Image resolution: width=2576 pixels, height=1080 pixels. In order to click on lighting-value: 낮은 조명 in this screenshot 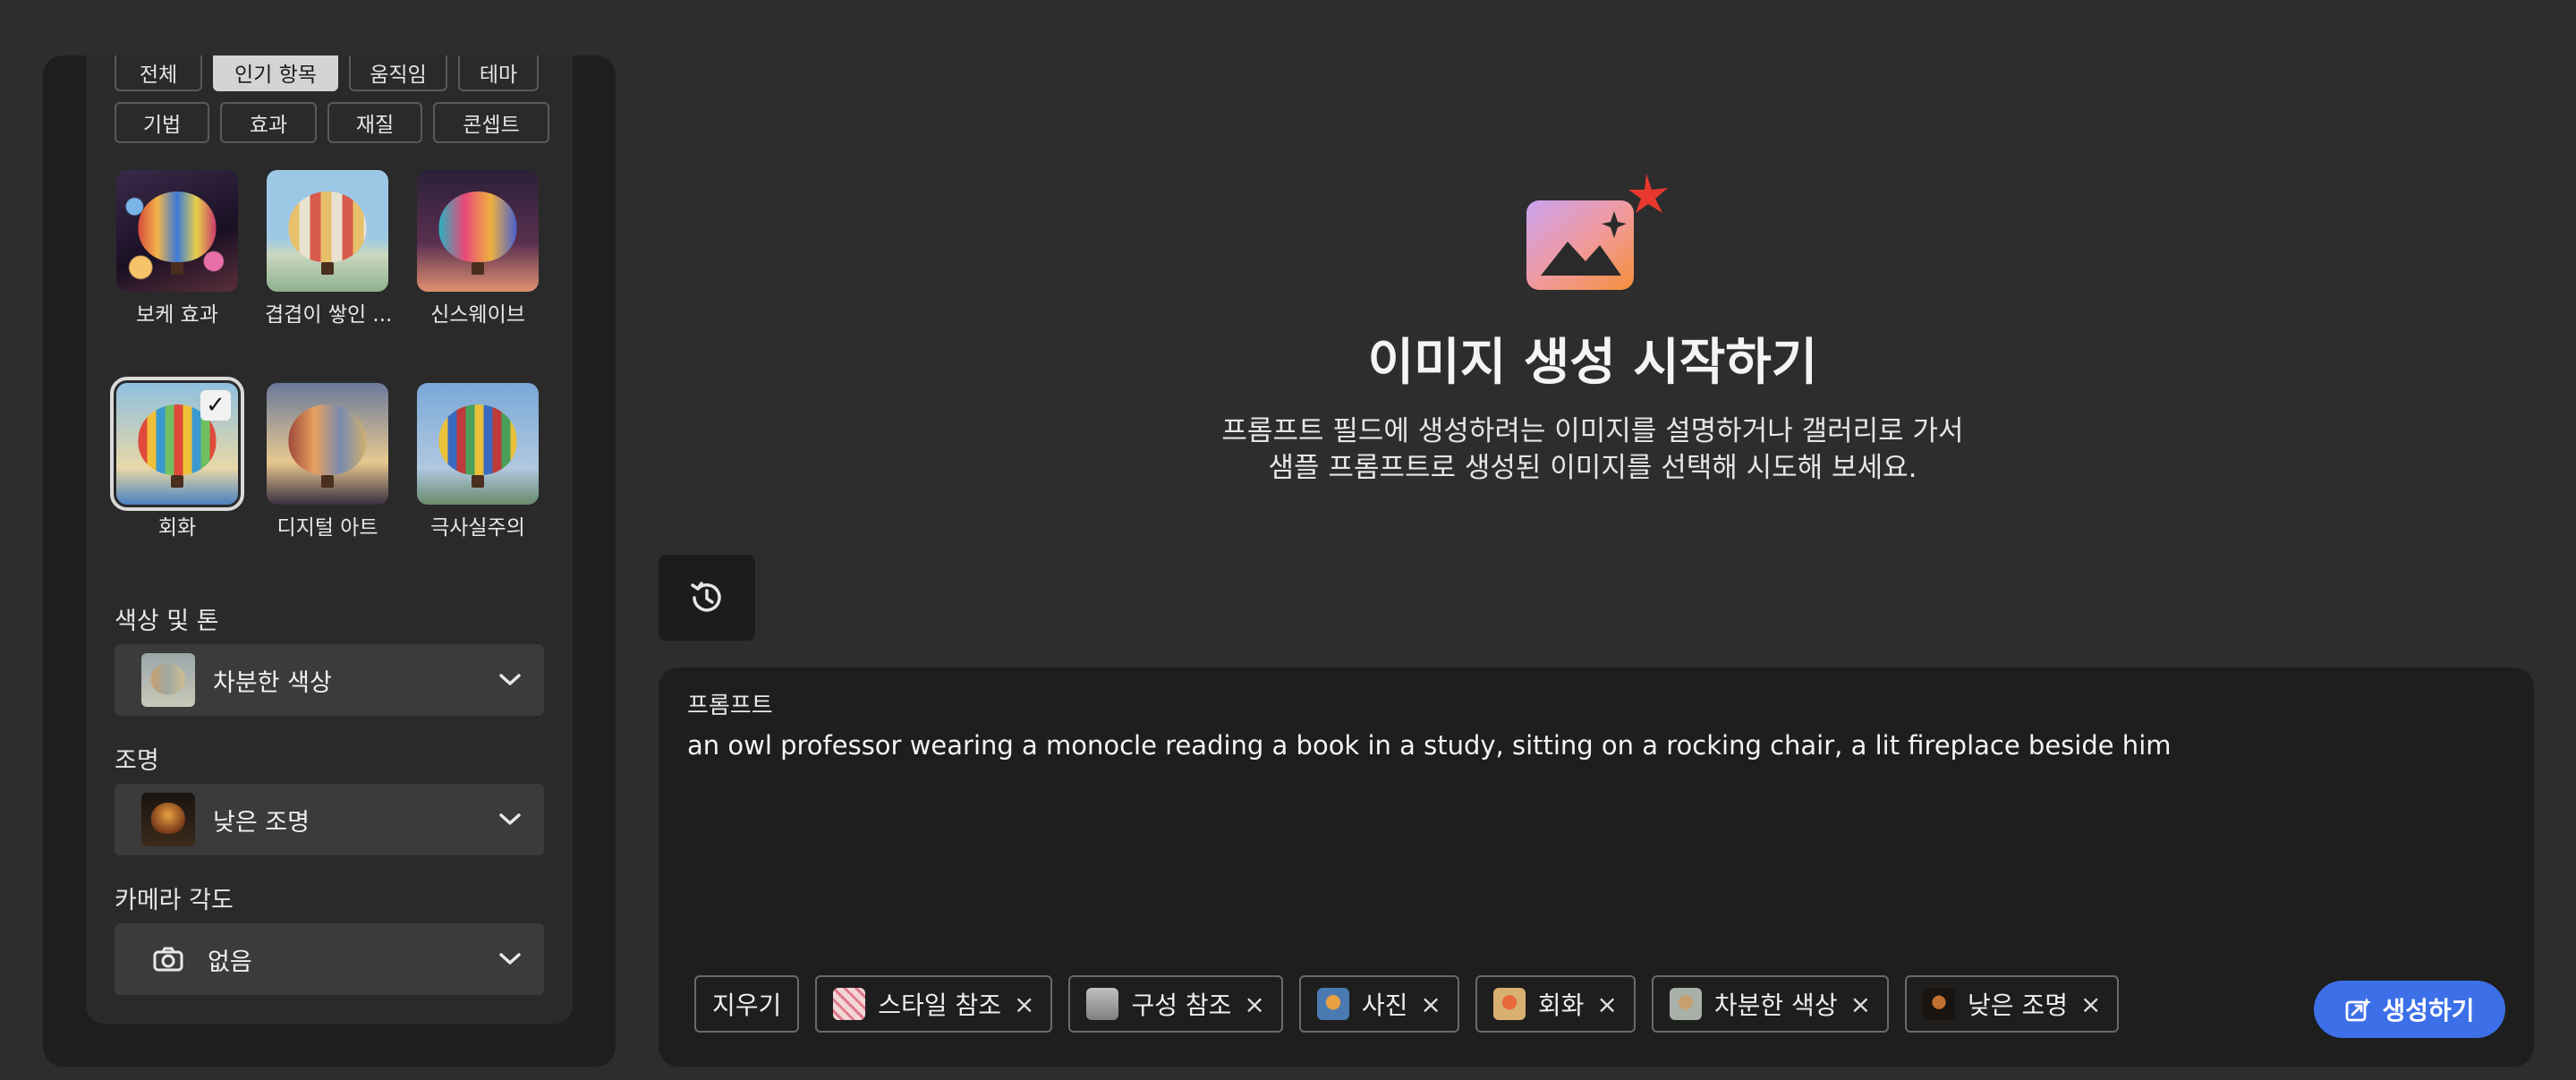, I will do `click(261, 823)`.